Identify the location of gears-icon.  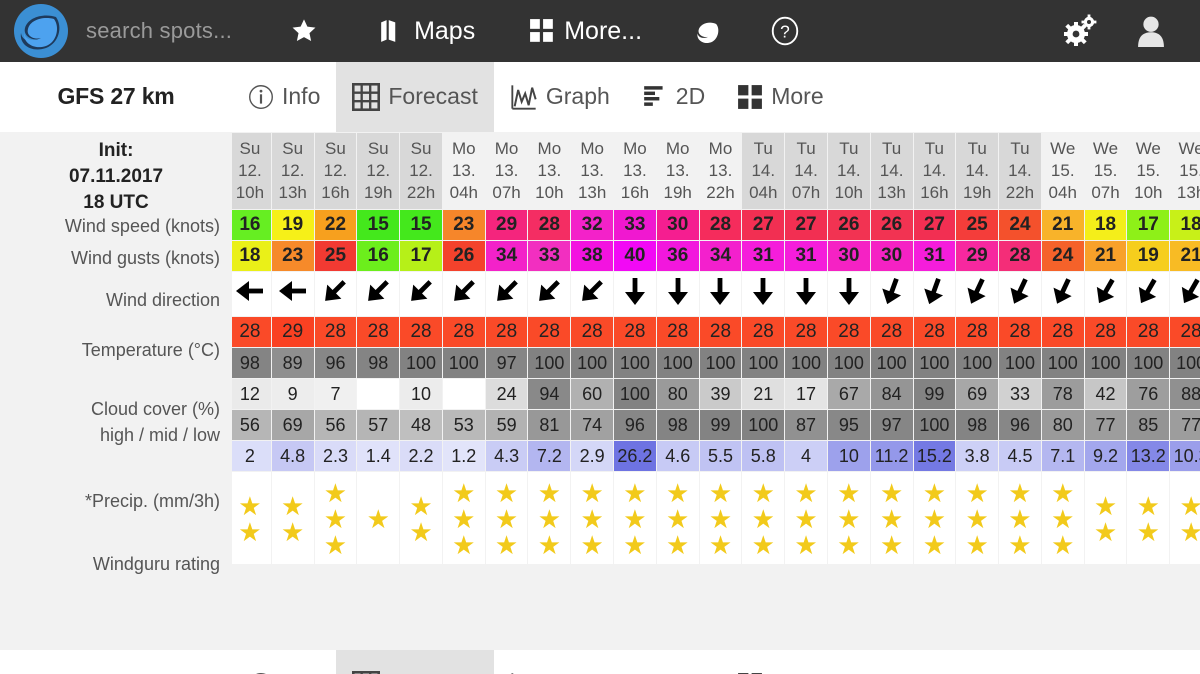
(1080, 31).